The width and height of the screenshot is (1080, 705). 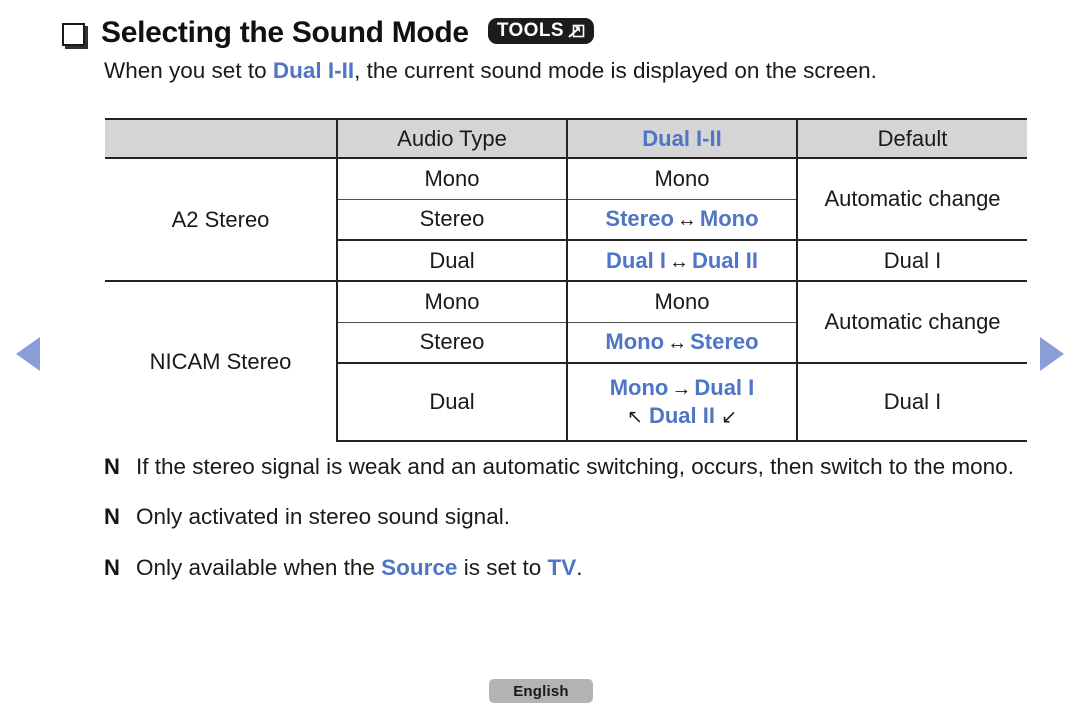 What do you see at coordinates (221, 360) in the screenshot?
I see `group-label-nicam: NICAM Stereo` at bounding box center [221, 360].